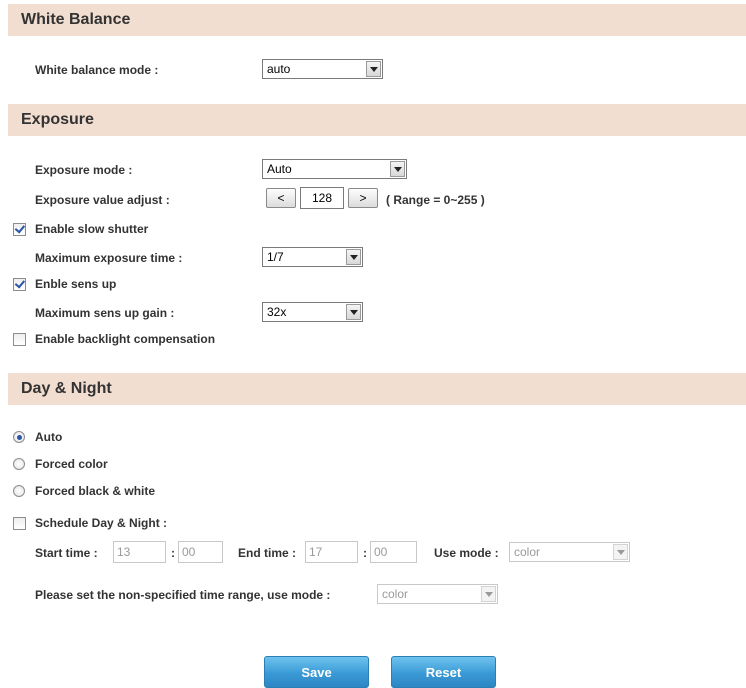  What do you see at coordinates (92, 229) in the screenshot?
I see `slow-shutter-label: Enable slow shutter` at bounding box center [92, 229].